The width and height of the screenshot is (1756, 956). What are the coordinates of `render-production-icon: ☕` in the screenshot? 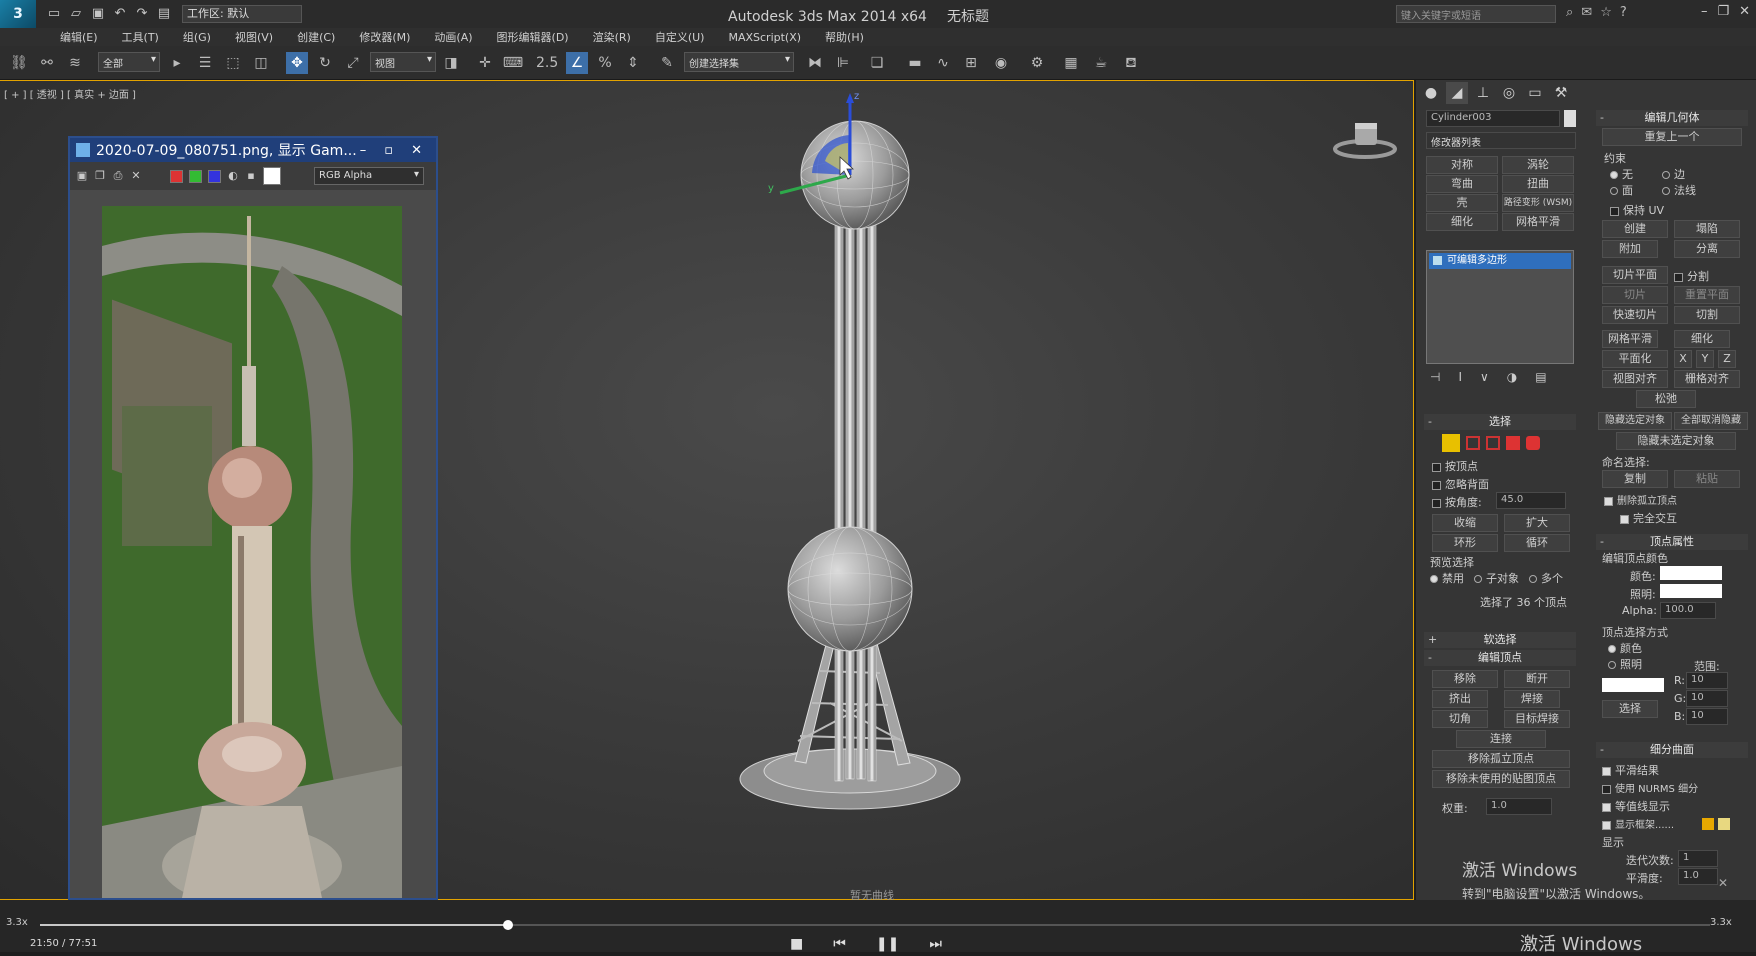 It's located at (1101, 63).